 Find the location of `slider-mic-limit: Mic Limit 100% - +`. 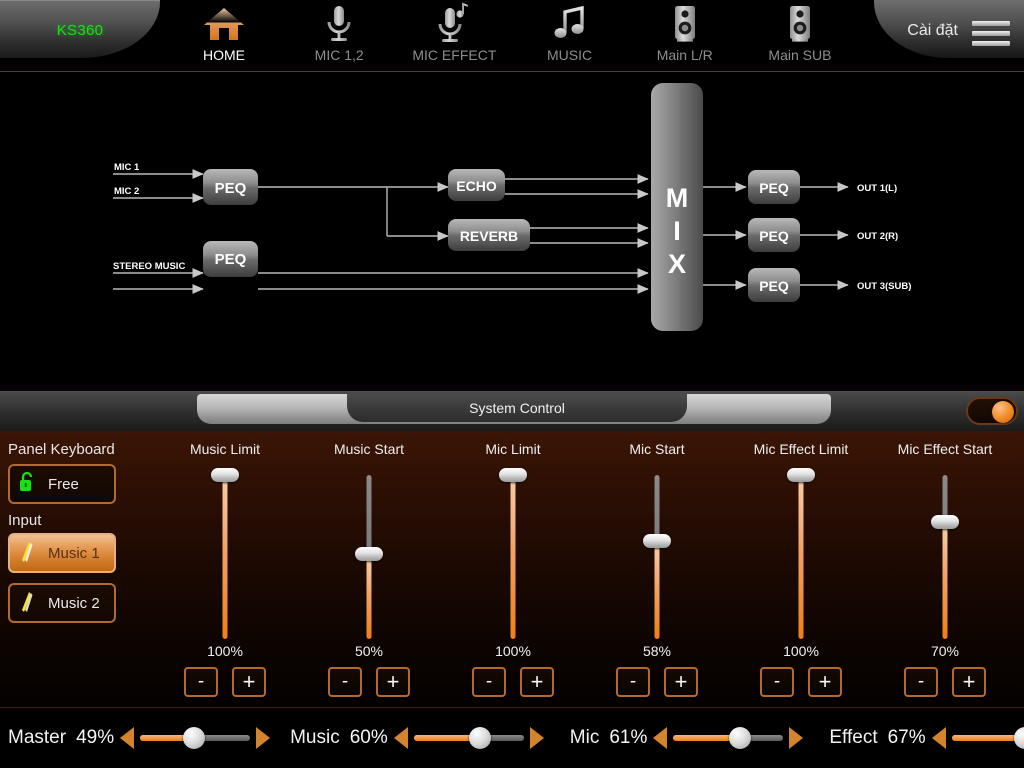

slider-mic-limit: Mic Limit 100% - + is located at coordinates (513, 569).